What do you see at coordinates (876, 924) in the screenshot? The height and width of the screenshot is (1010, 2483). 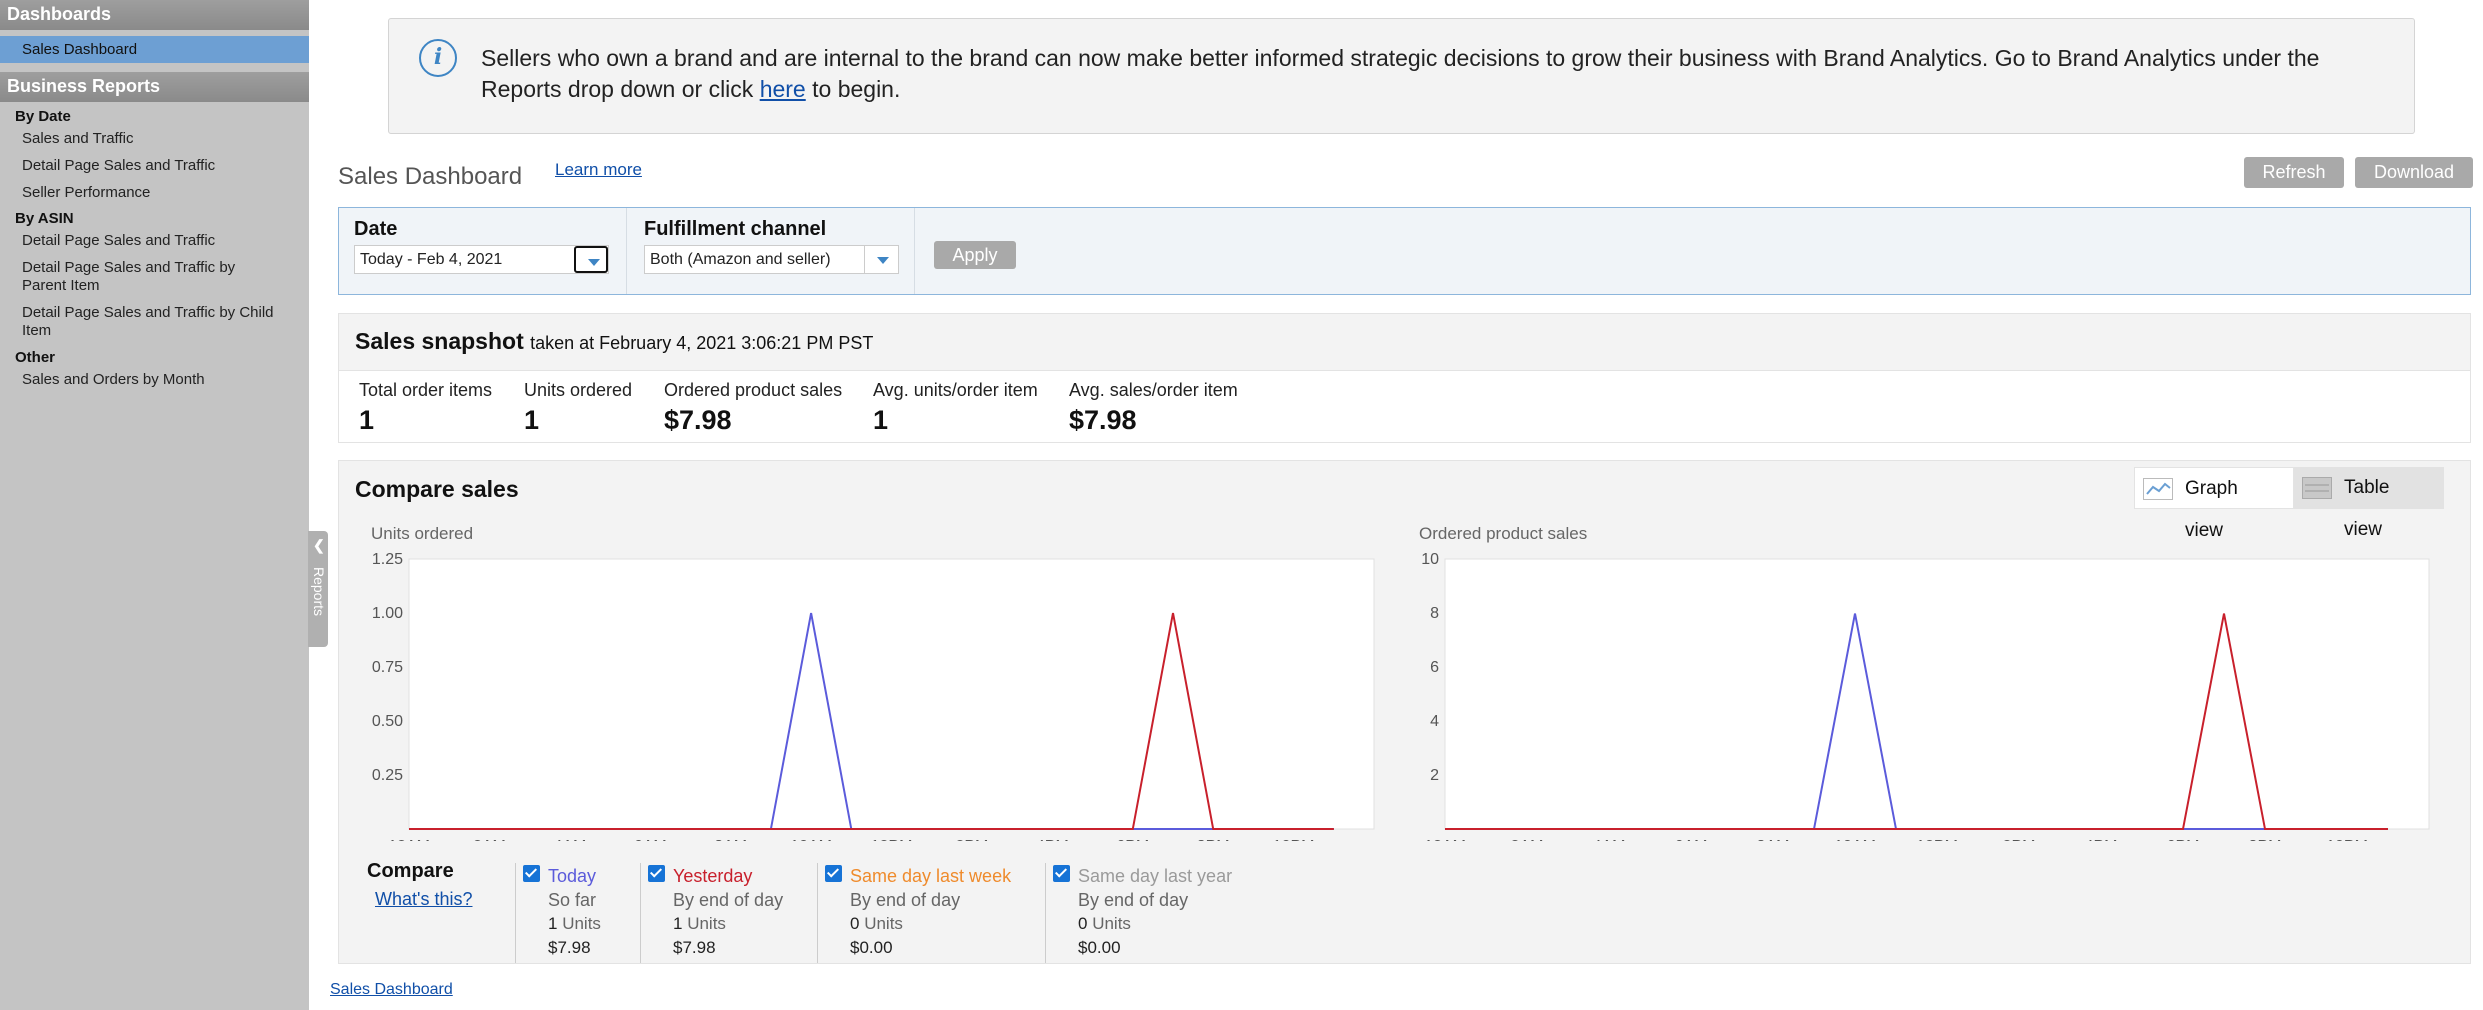 I see `series-units: 0 Units` at bounding box center [876, 924].